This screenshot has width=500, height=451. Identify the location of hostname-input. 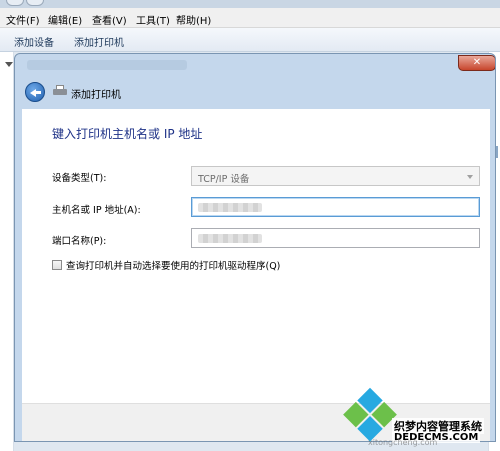
(335, 207).